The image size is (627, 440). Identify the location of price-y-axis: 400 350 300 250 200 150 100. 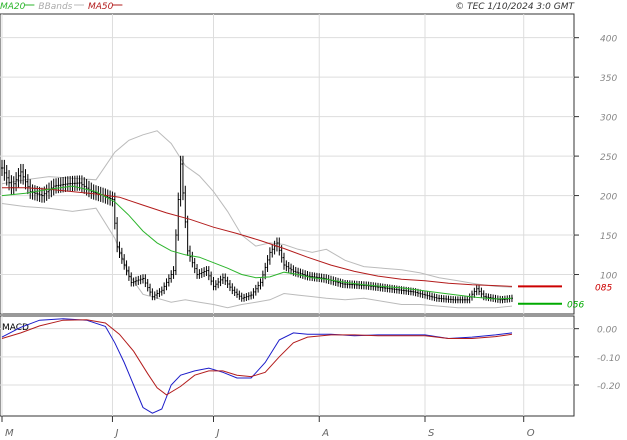
(595, 158).